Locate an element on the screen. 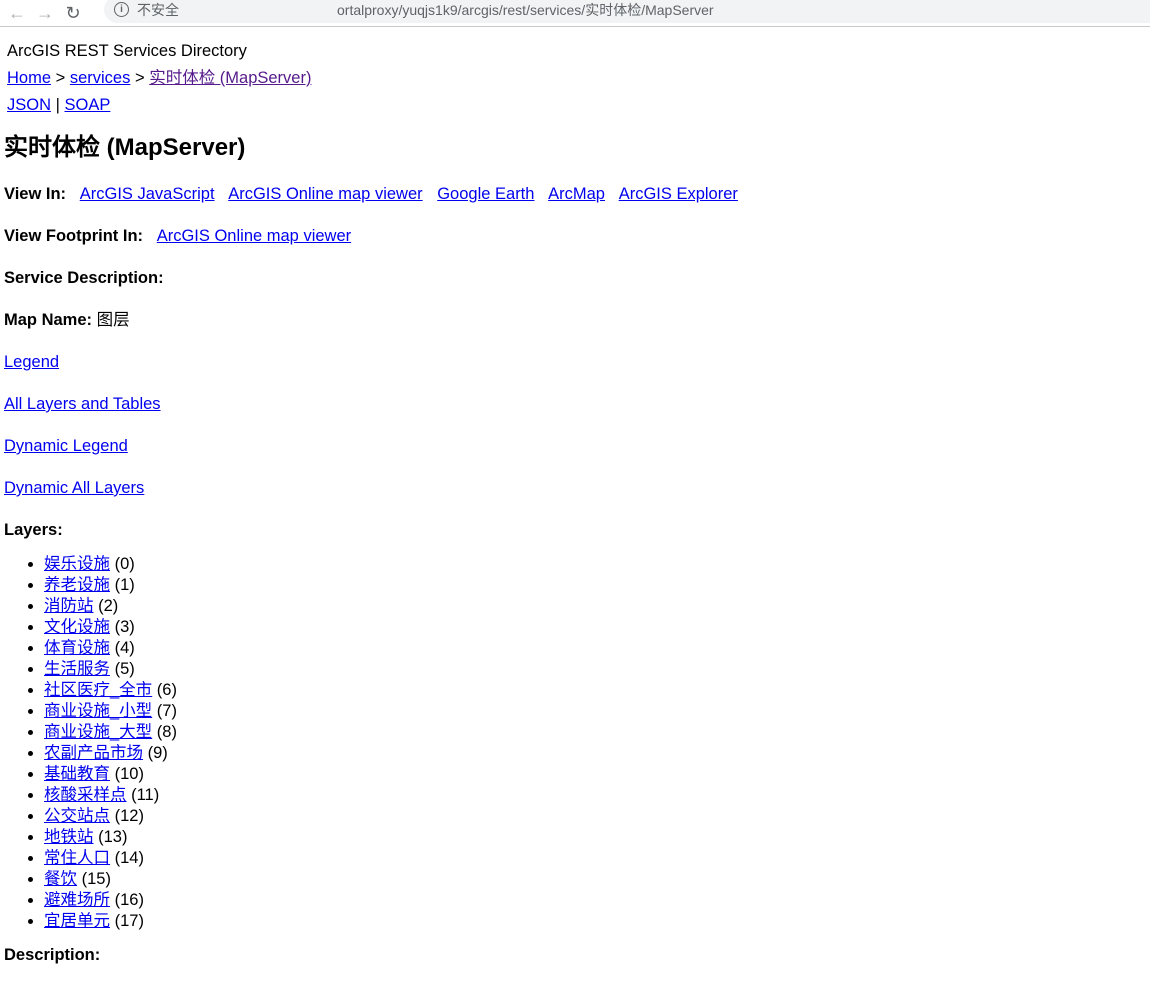 This screenshot has width=1150, height=981. layer-link: 养老设施 is located at coordinates (77, 585).